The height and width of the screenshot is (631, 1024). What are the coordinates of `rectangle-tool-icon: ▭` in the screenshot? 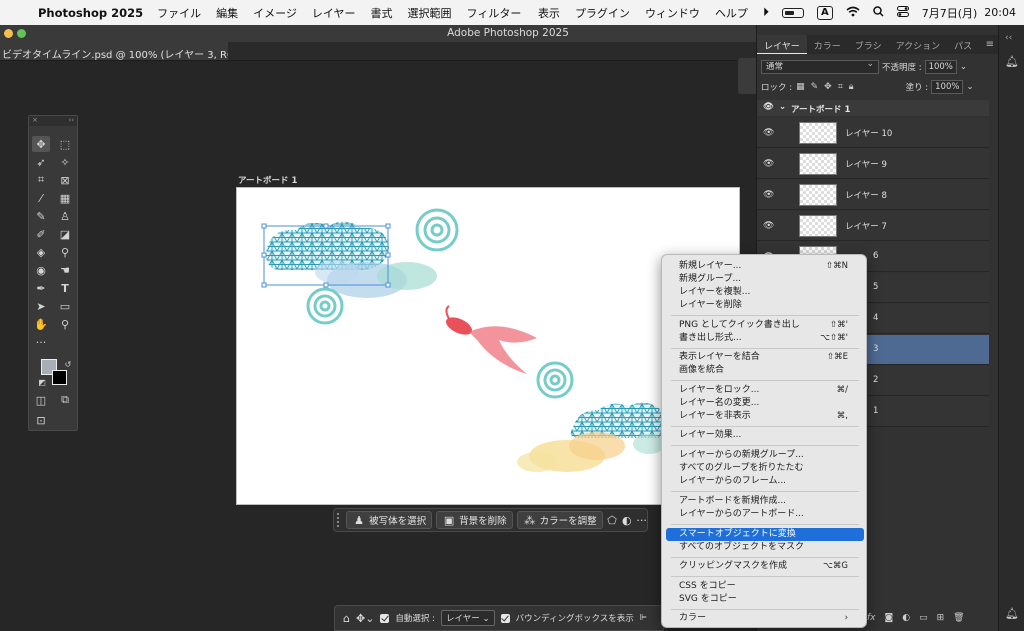 It's located at (65, 306).